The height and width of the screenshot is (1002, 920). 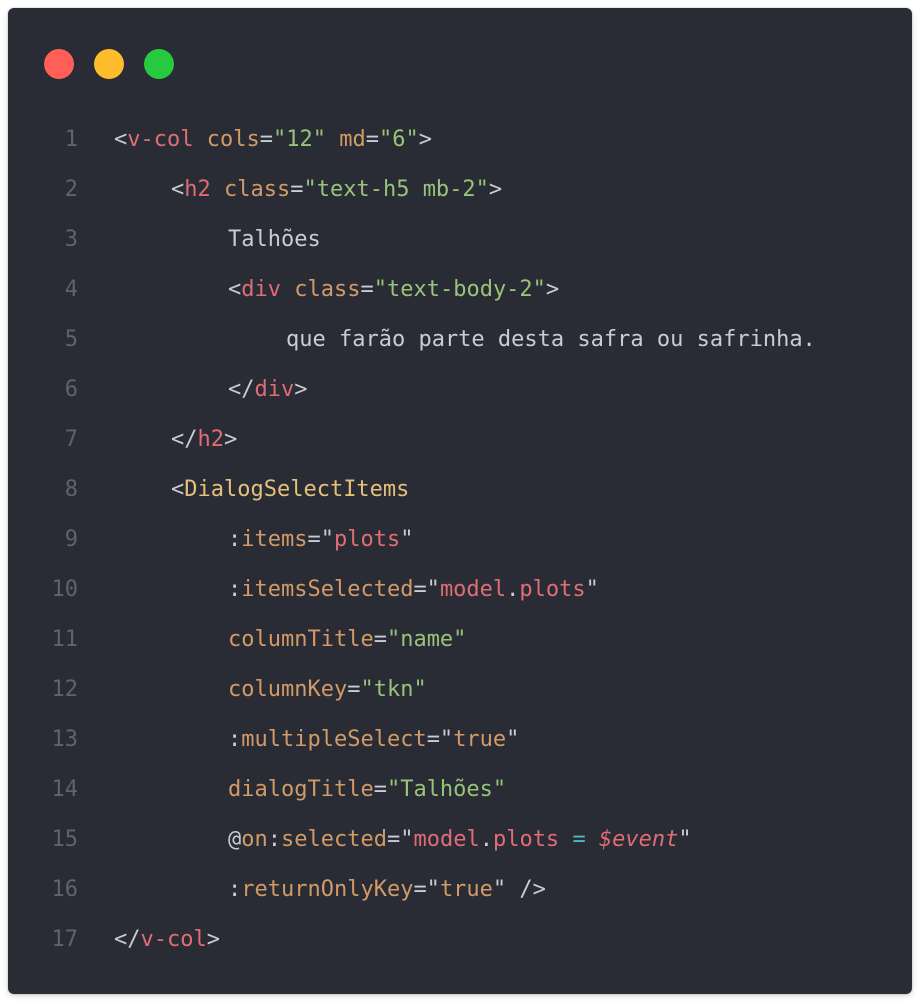 I want to click on code-line: 11 columnTitle="name", so click(x=460, y=639).